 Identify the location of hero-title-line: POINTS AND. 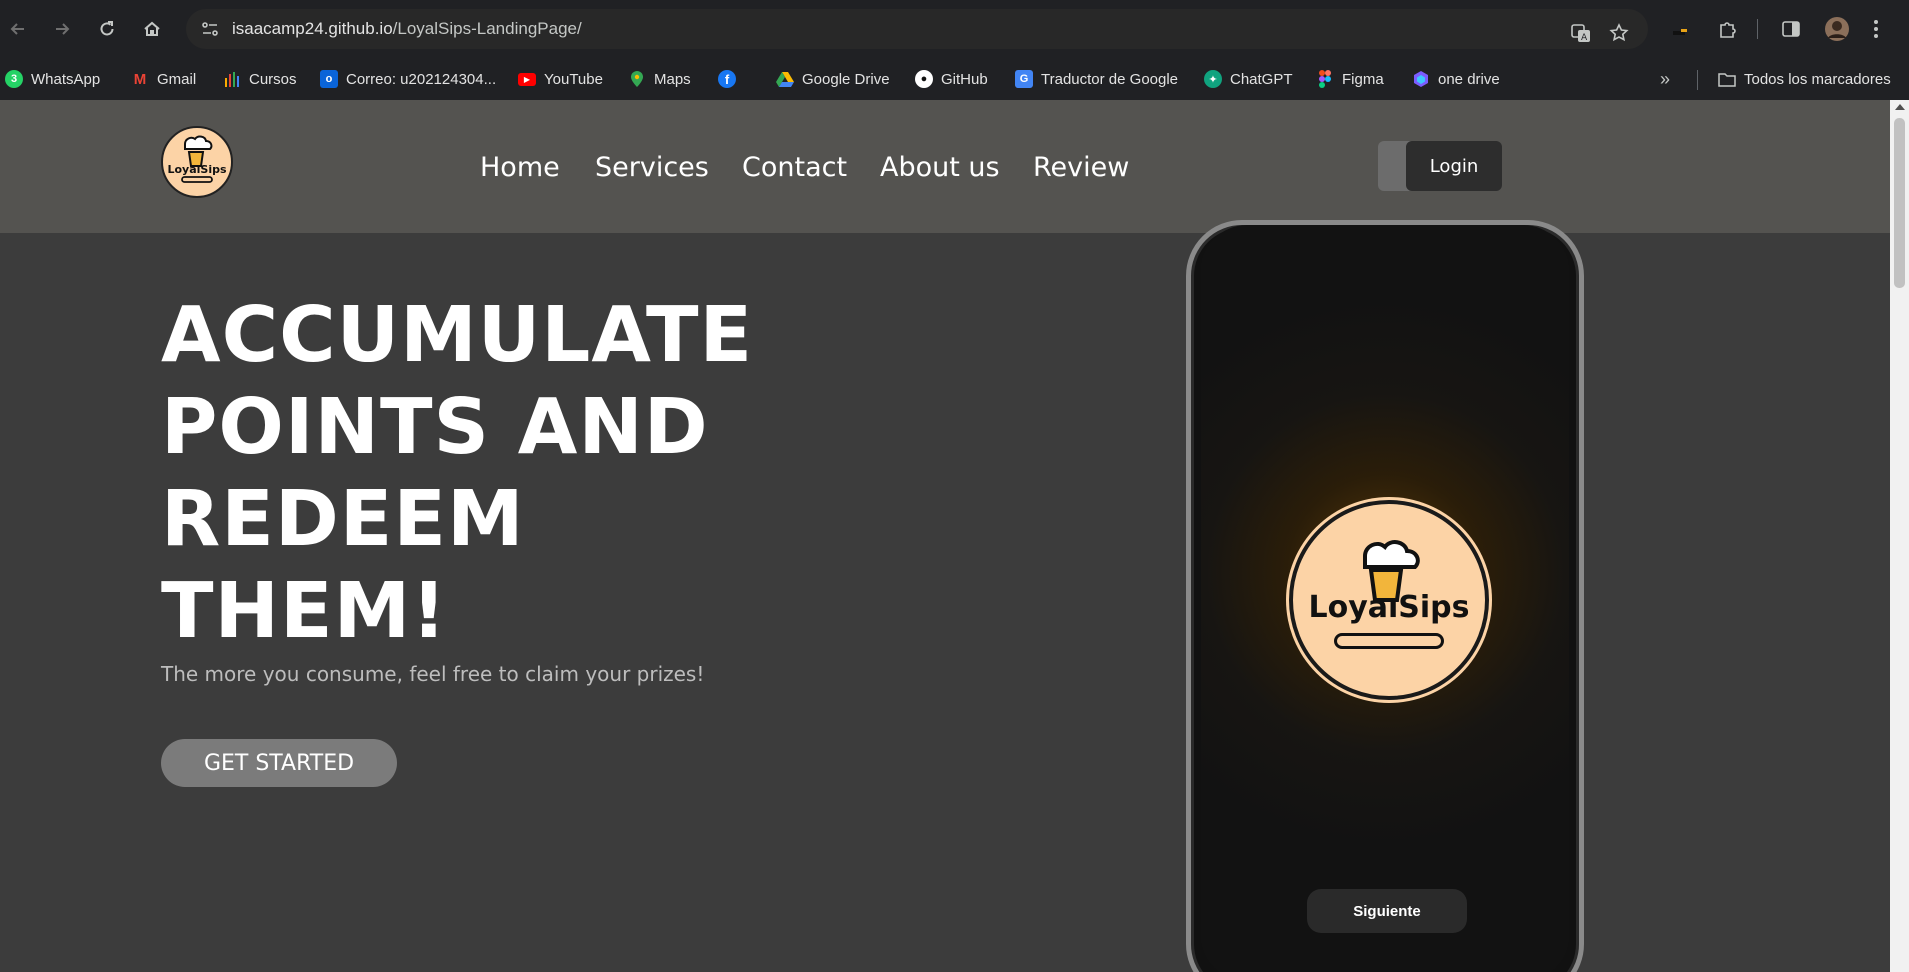
(435, 427).